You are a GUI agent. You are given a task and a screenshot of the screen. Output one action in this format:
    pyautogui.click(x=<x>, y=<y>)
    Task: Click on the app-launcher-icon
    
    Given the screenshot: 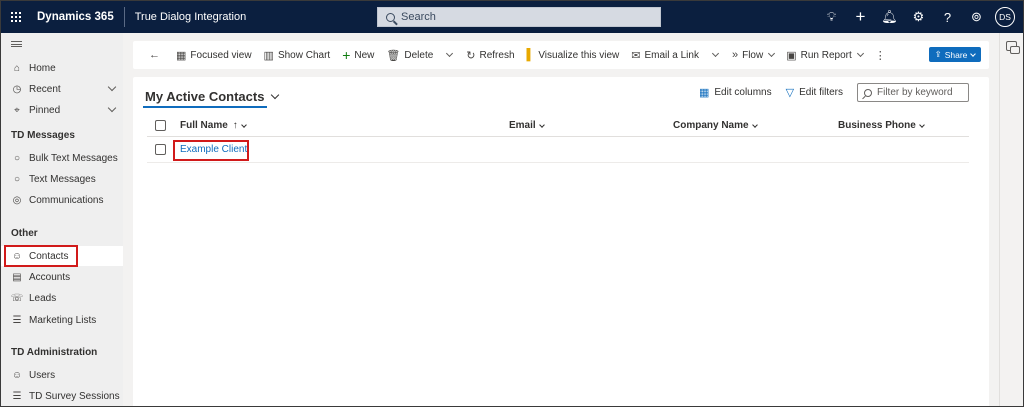 What is the action you would take?
    pyautogui.click(x=16, y=17)
    